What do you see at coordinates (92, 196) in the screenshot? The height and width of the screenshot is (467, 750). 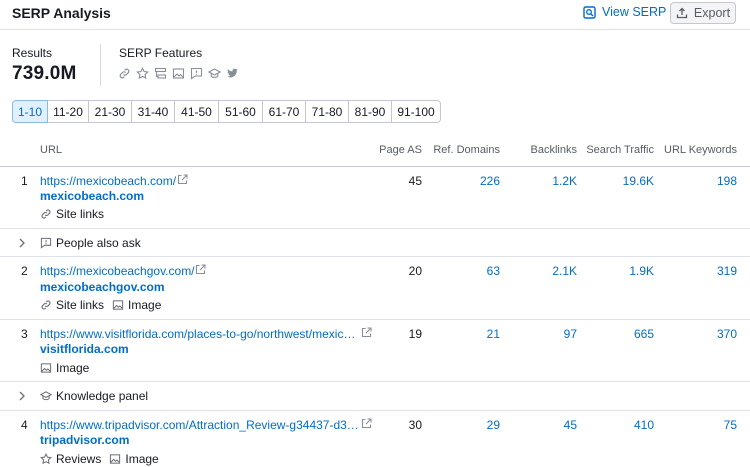 I see `result-domain-link: mexicobeach.com` at bounding box center [92, 196].